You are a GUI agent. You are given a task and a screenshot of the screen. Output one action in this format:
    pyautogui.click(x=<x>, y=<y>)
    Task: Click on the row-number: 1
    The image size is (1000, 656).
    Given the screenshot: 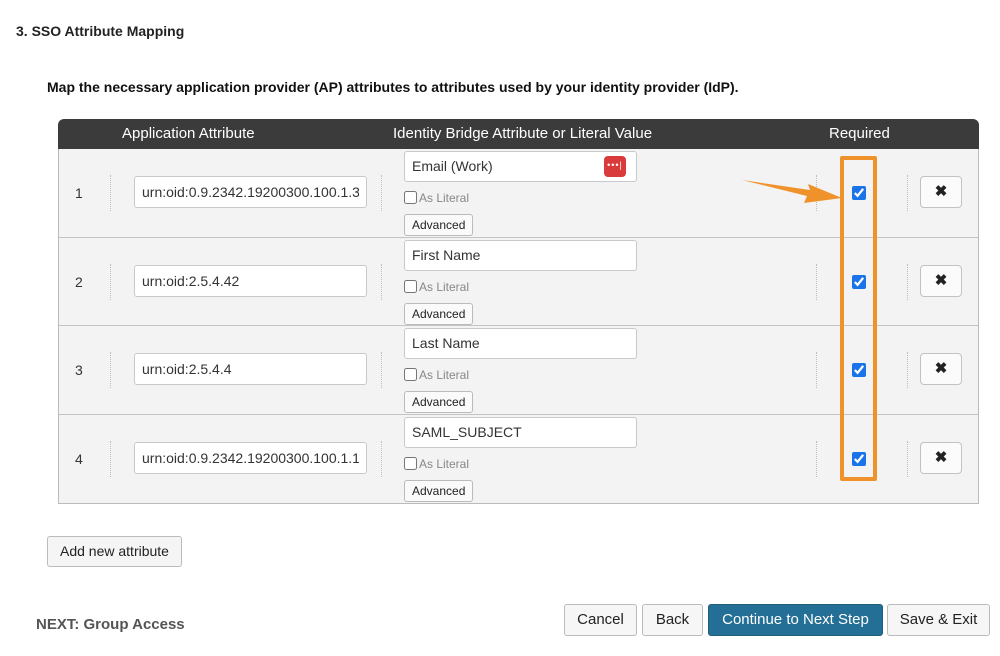 What is the action you would take?
    pyautogui.click(x=79, y=193)
    